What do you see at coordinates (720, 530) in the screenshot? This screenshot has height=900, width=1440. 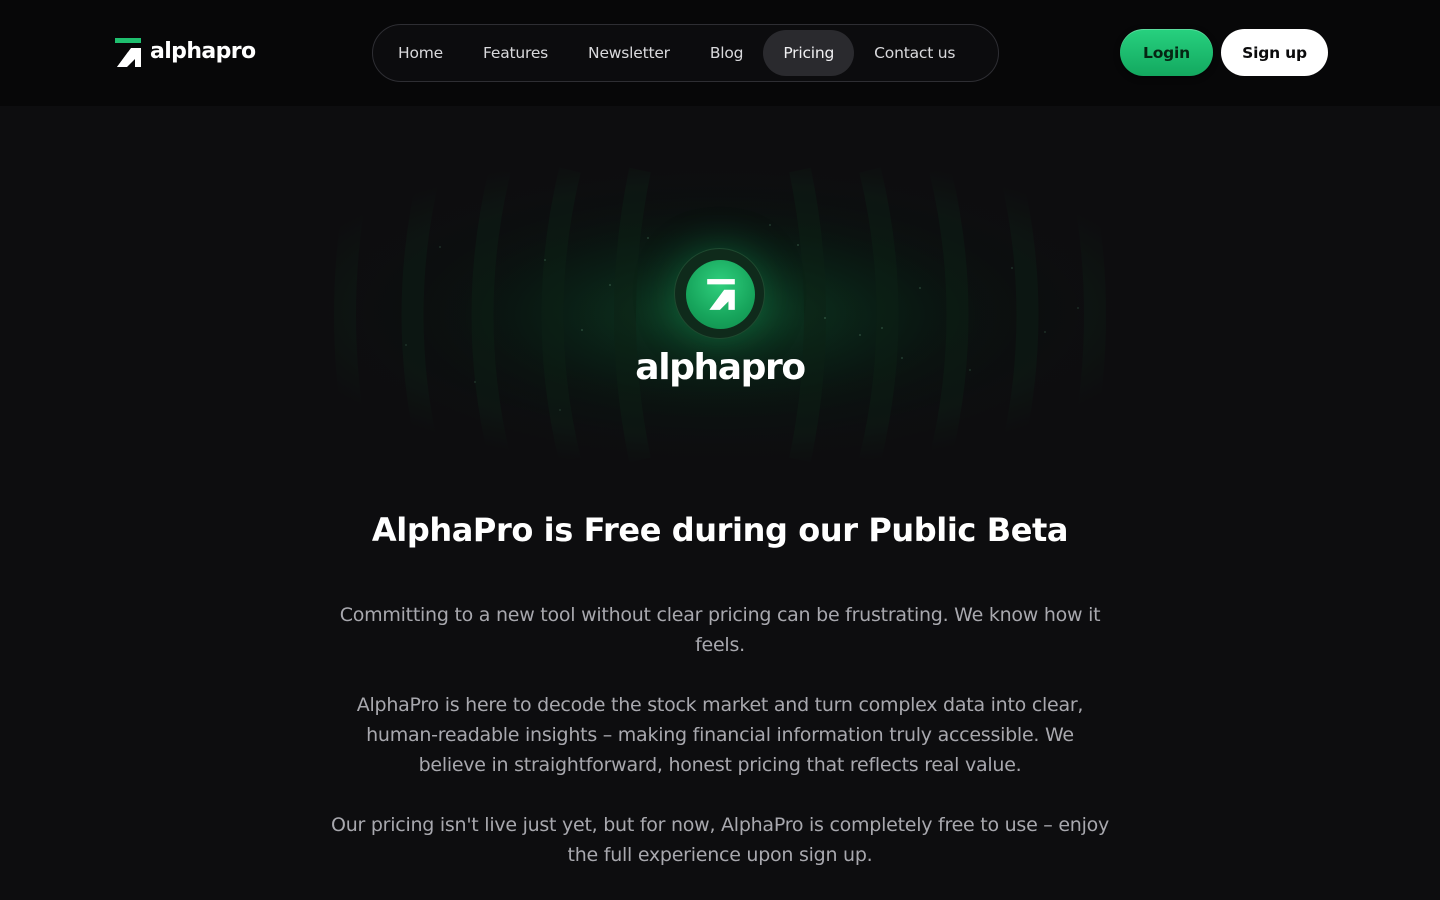 I see `page-title: AlphaPro is Free during our Public Beta` at bounding box center [720, 530].